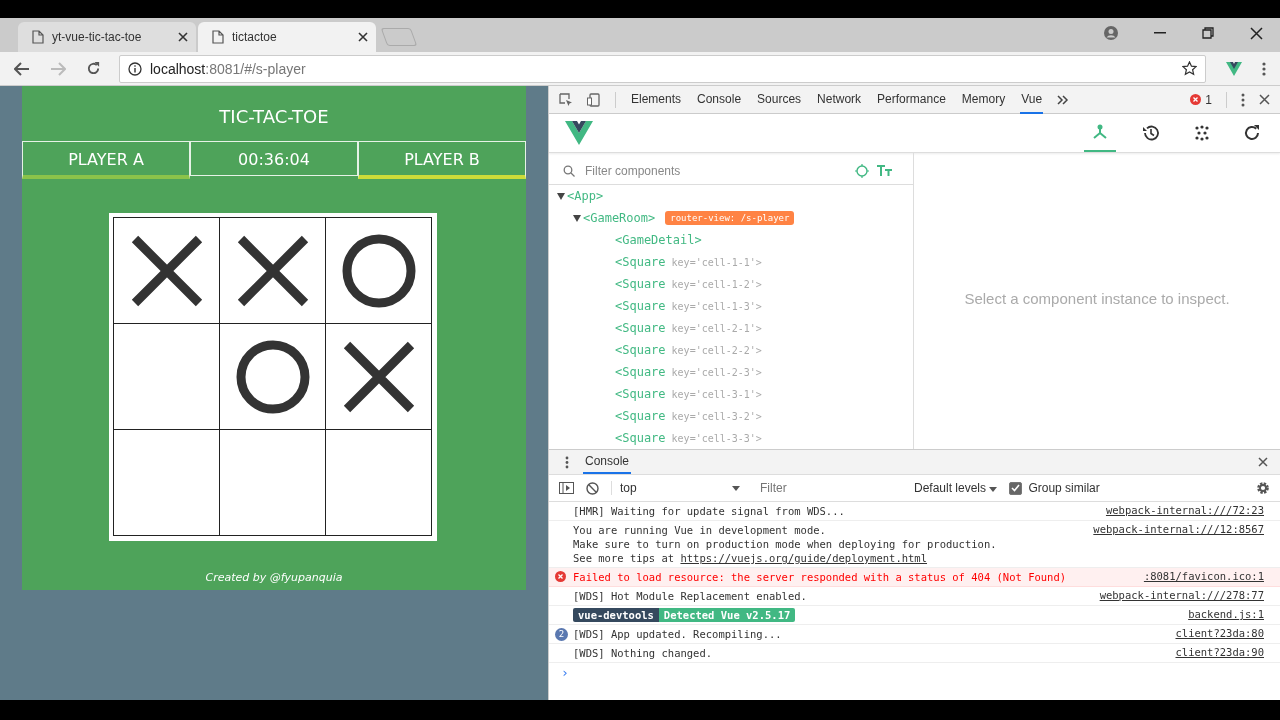 This screenshot has width=1280, height=720. I want to click on component-key: key='cell-2-3'>, so click(716, 372).